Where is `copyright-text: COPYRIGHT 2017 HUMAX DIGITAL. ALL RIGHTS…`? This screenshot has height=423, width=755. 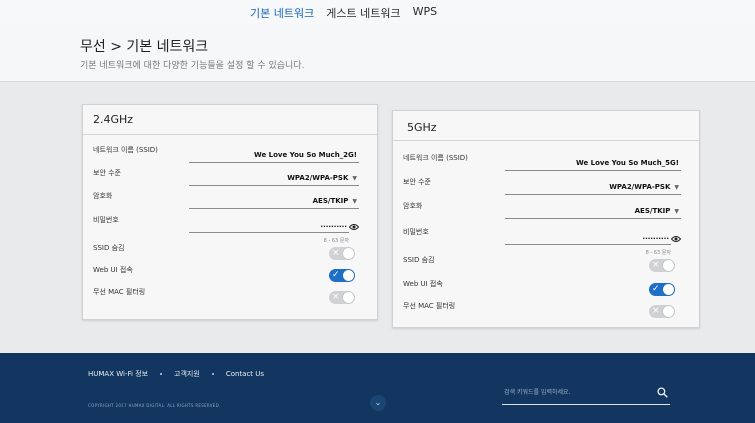
copyright-text: COPYRIGHT 2017 HUMAX DIGITAL. ALL RIGHTS… is located at coordinates (154, 405).